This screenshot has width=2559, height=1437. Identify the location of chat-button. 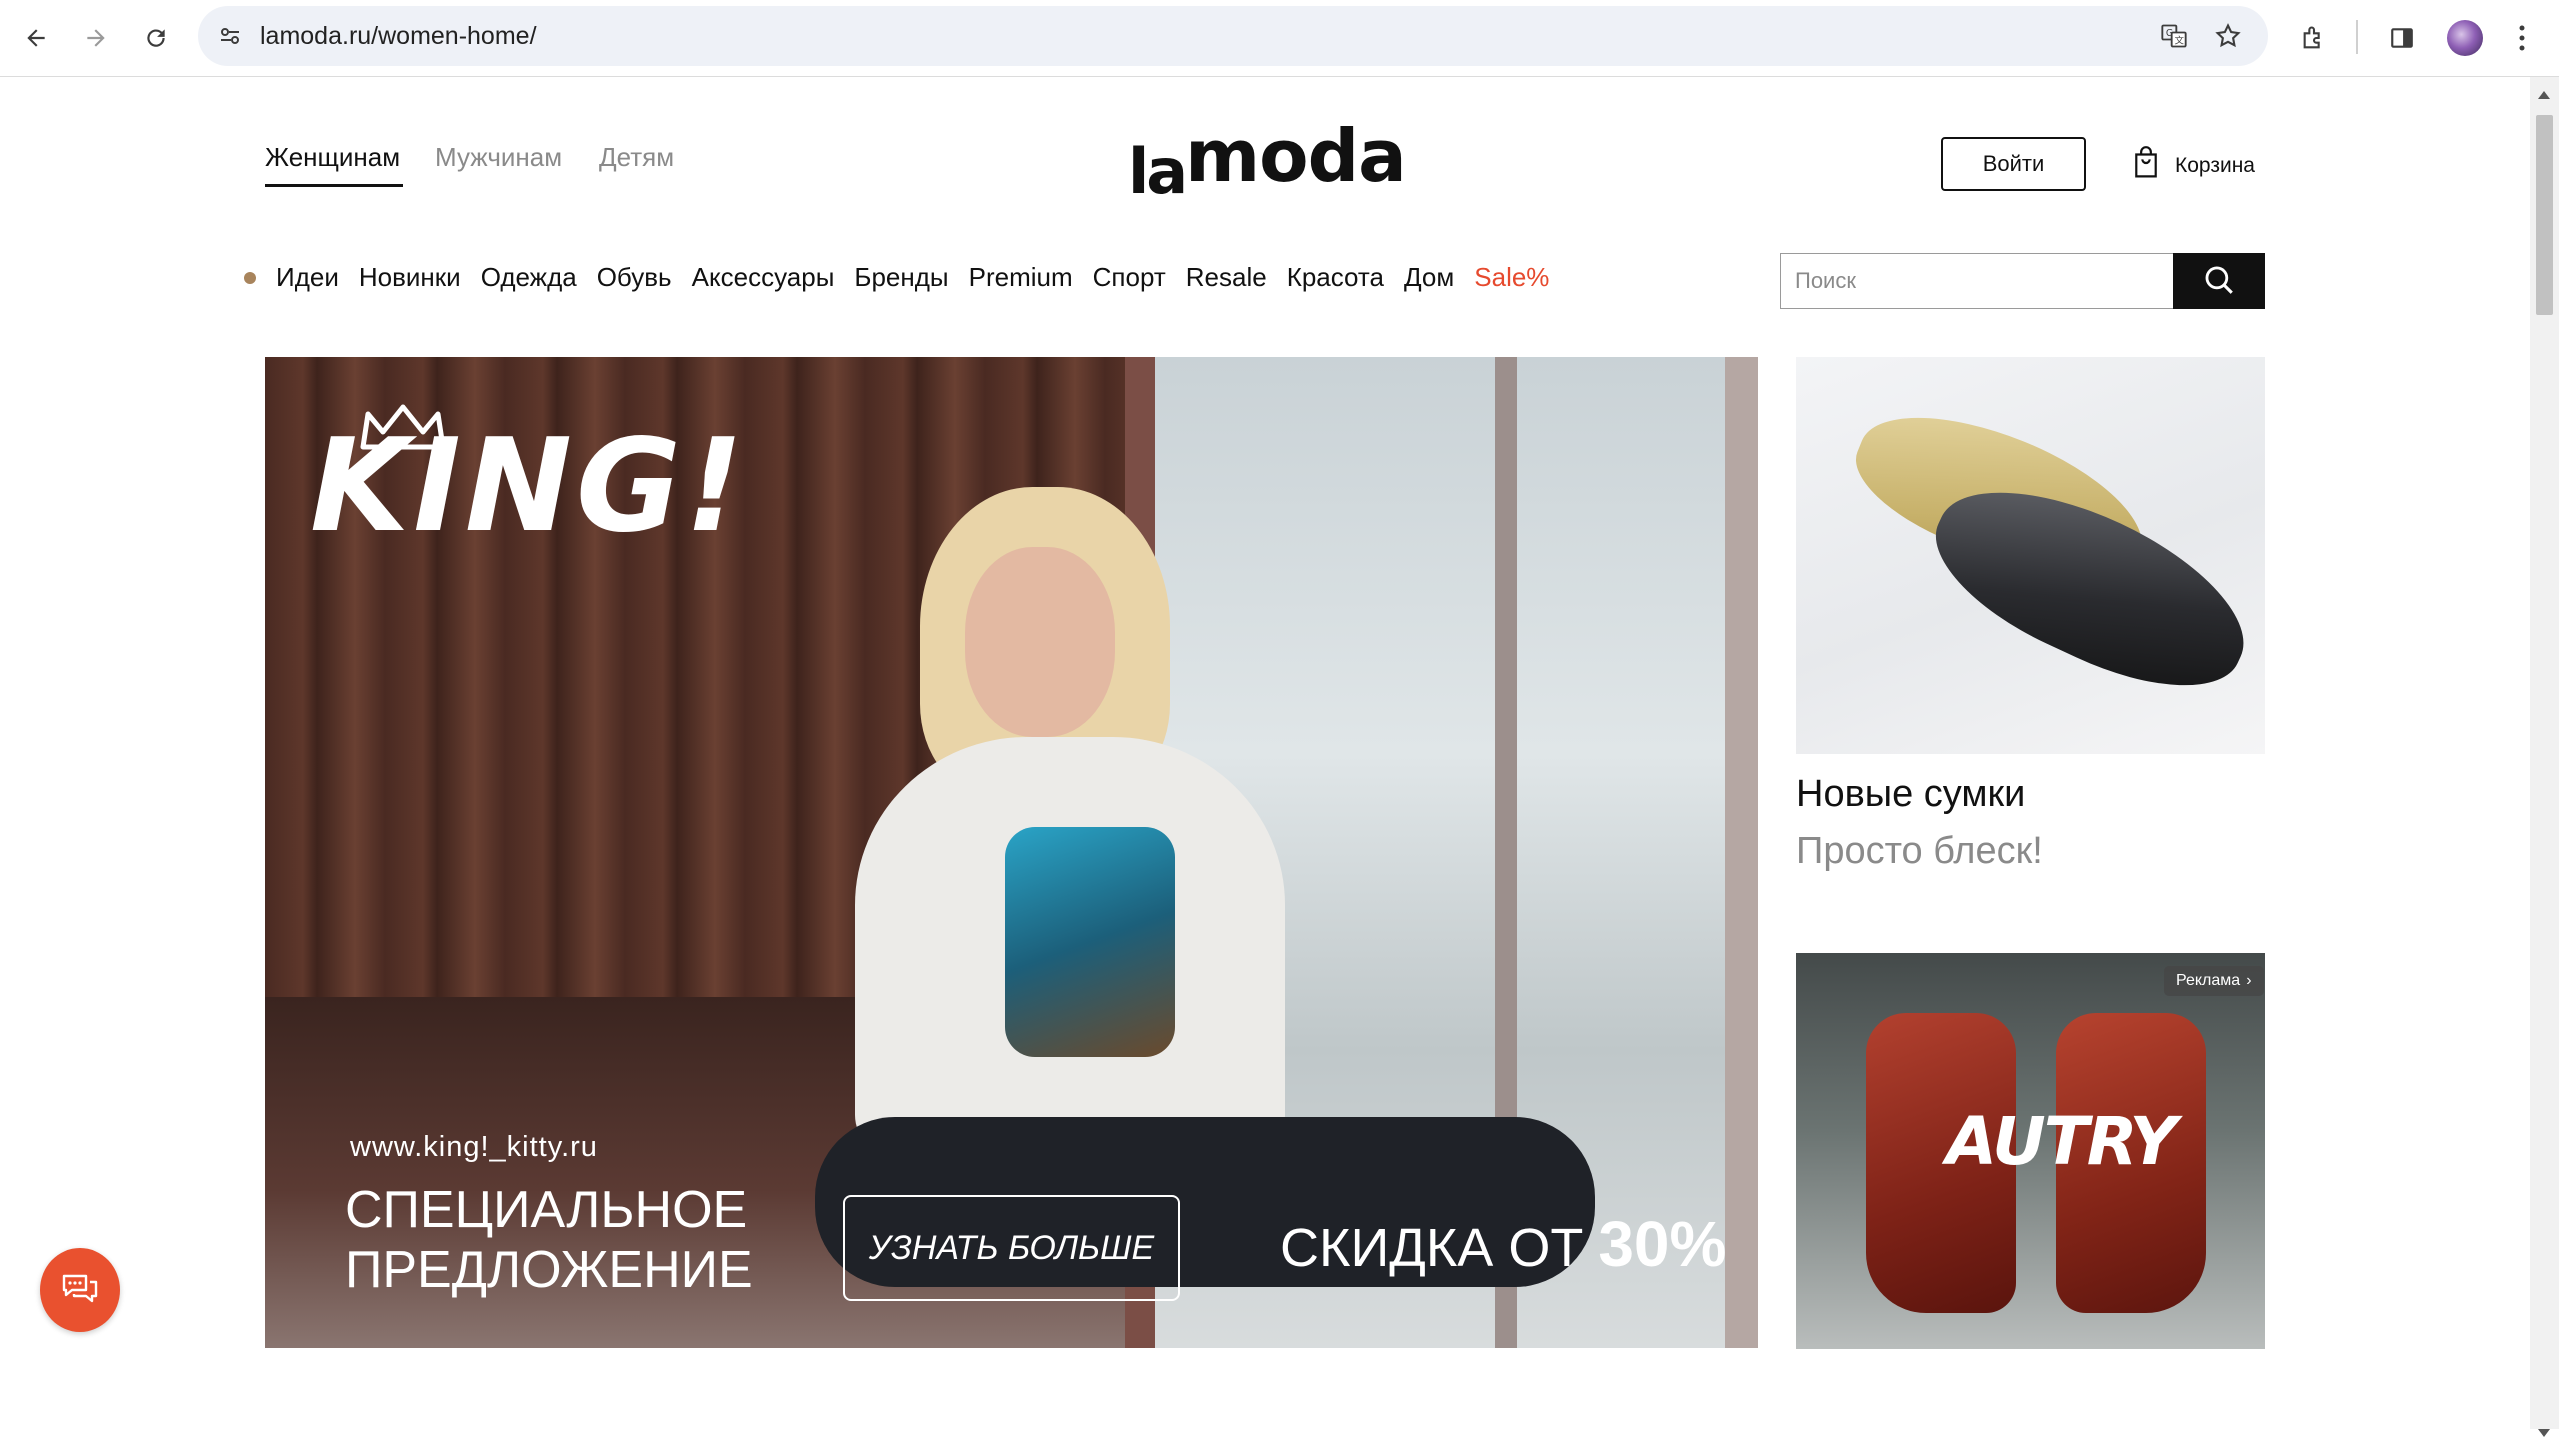
(80, 1290).